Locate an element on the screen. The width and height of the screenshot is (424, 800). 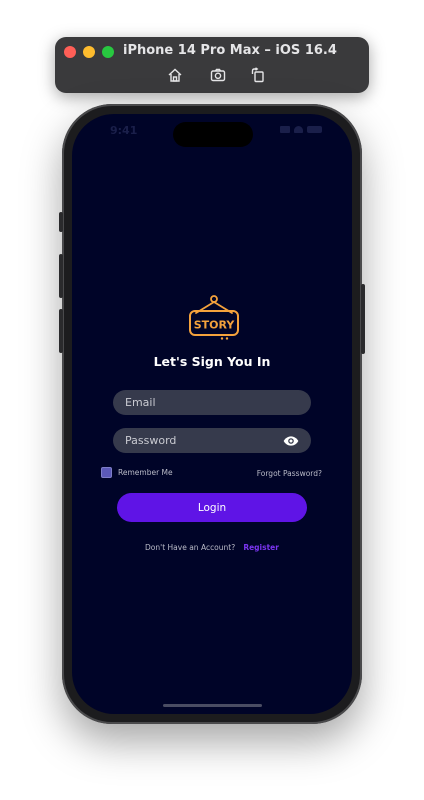
status-icons is located at coordinates (301, 129).